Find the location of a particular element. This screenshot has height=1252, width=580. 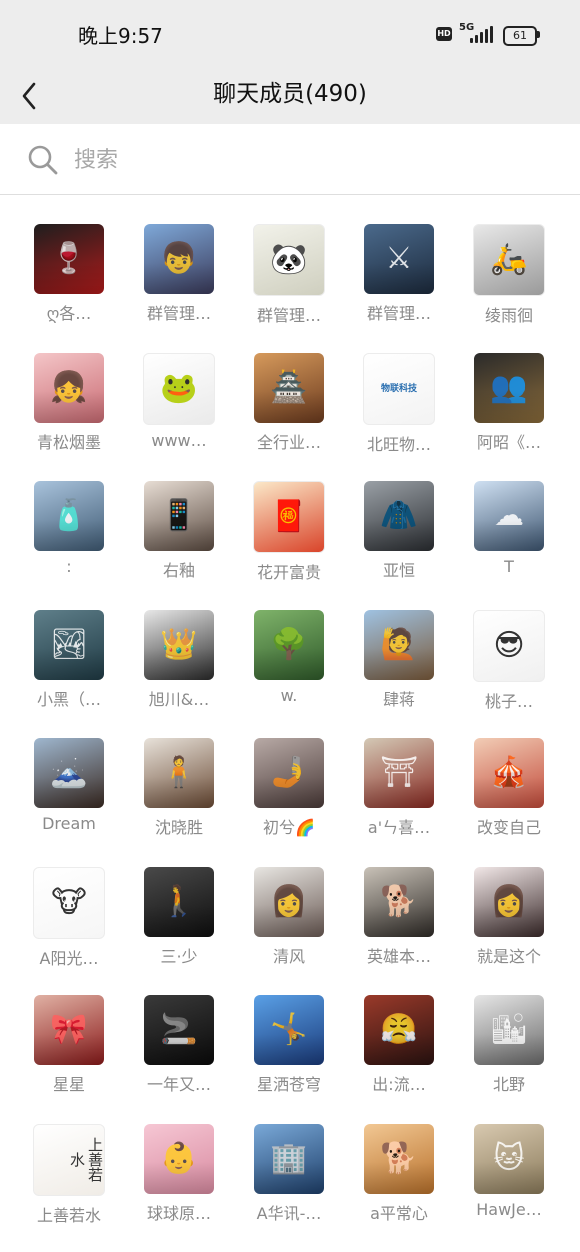

member-item: ☁T is located at coordinates (509, 545).